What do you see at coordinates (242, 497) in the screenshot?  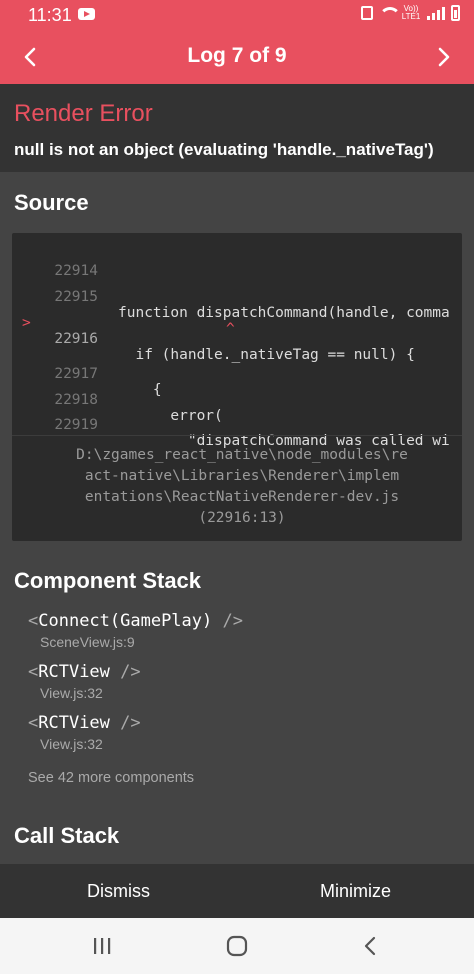 I see `file-path-line: entations\ReactNativeRenderer-dev.js` at bounding box center [242, 497].